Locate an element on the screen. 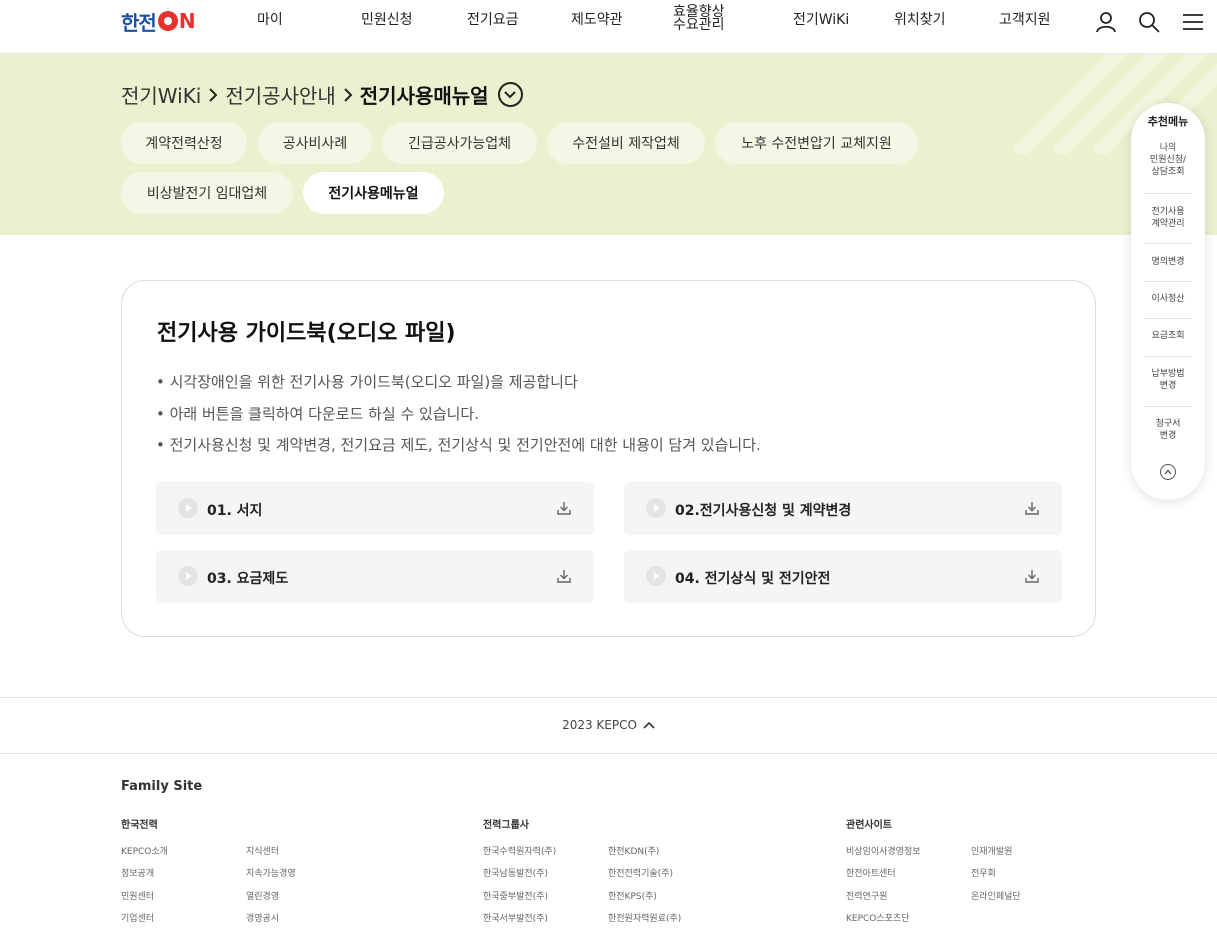 Image resolution: width=1217 pixels, height=938 pixels. download-item-04: 04. 전기상식 및 전기안전 is located at coordinates (843, 576).